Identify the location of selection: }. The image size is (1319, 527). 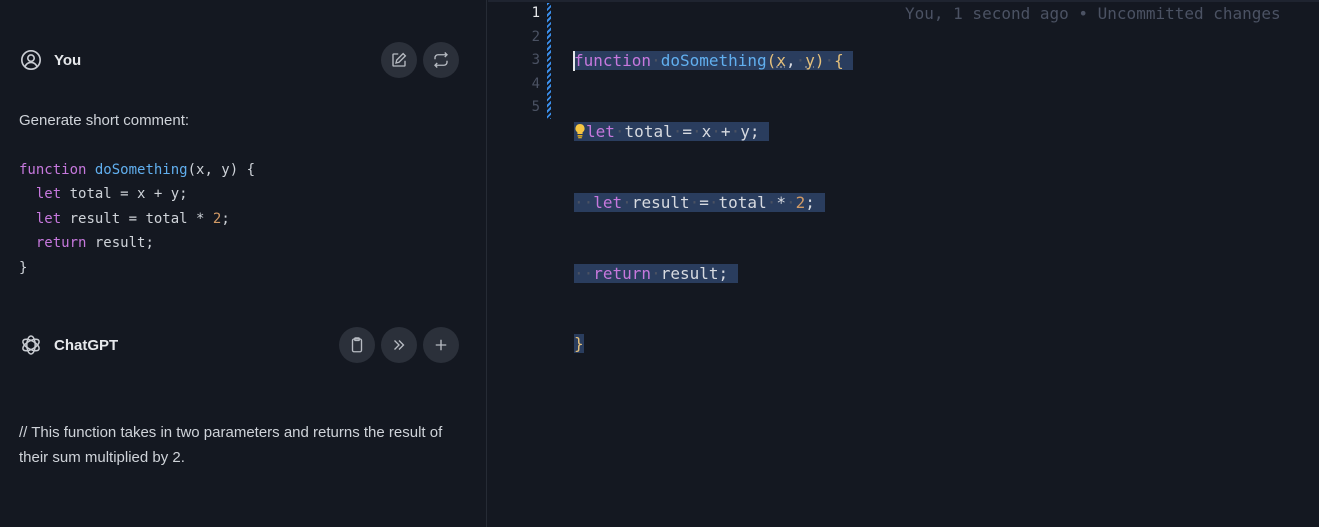
(579, 344).